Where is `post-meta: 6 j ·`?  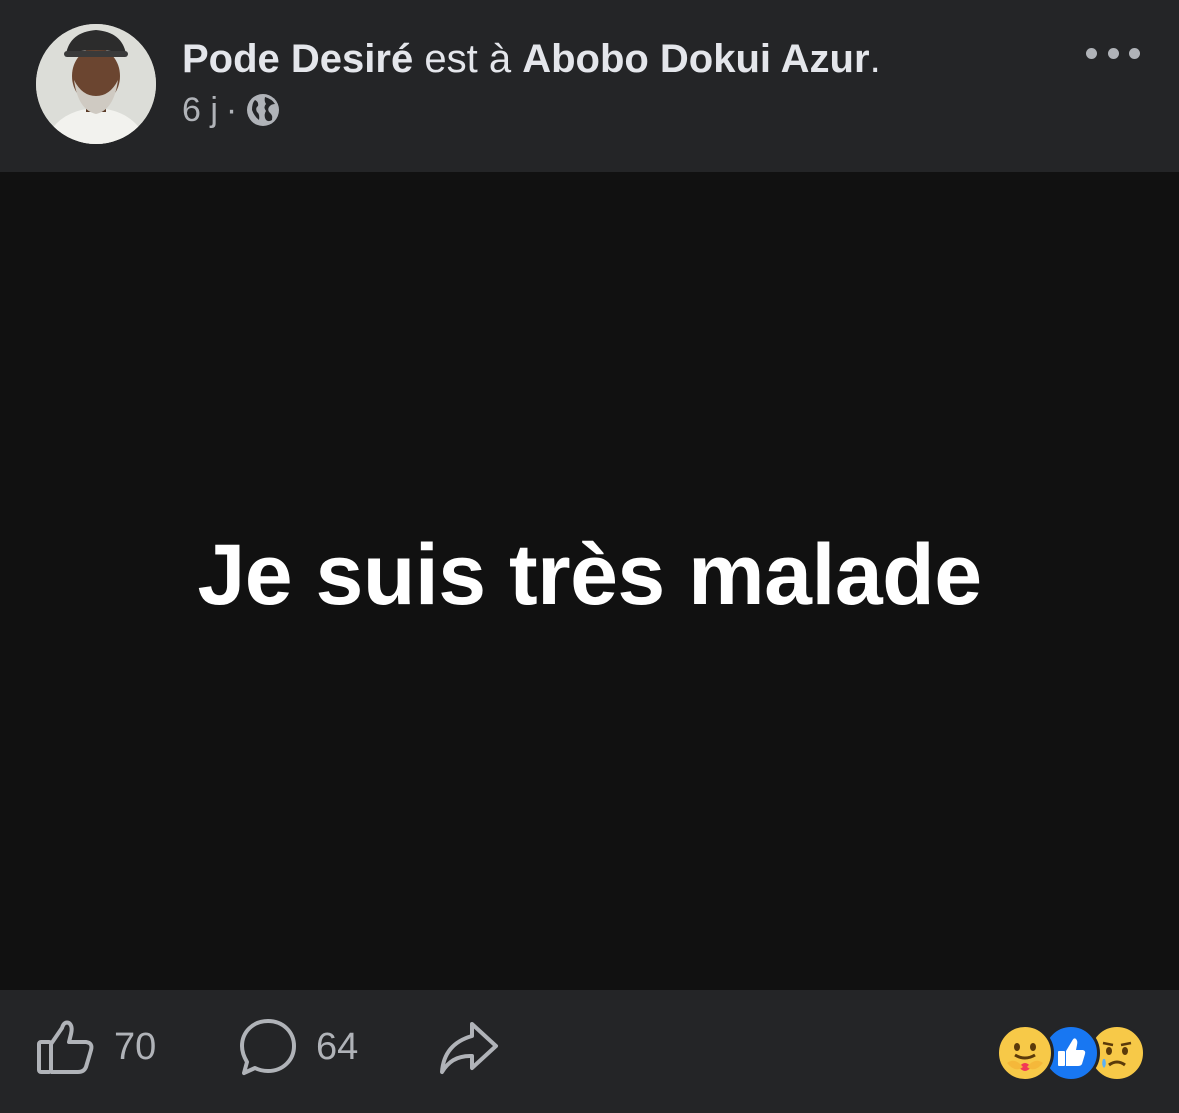
post-meta: 6 j · is located at coordinates (231, 110).